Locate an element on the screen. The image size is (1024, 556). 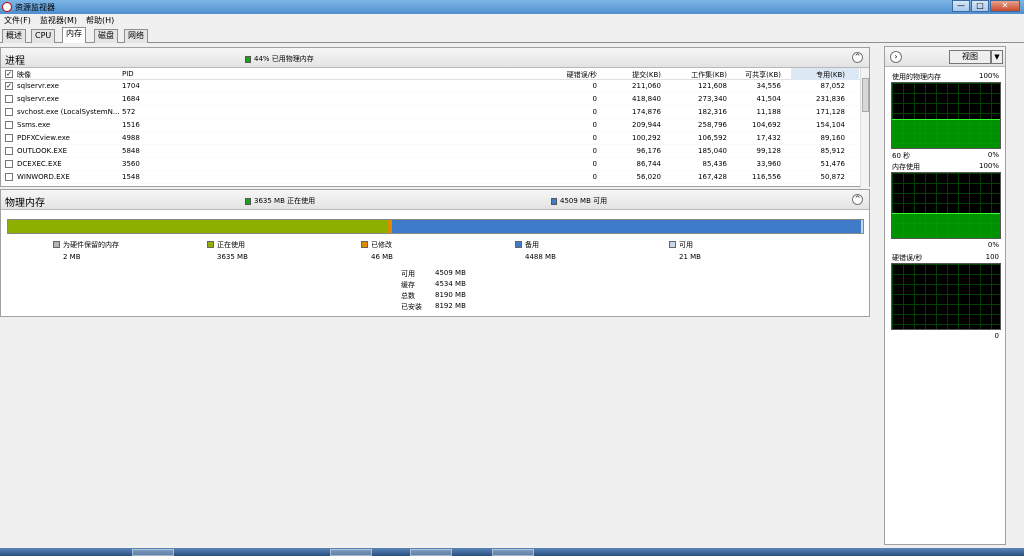
column-shareable: 可共享(KB) is located at coordinates (763, 75).